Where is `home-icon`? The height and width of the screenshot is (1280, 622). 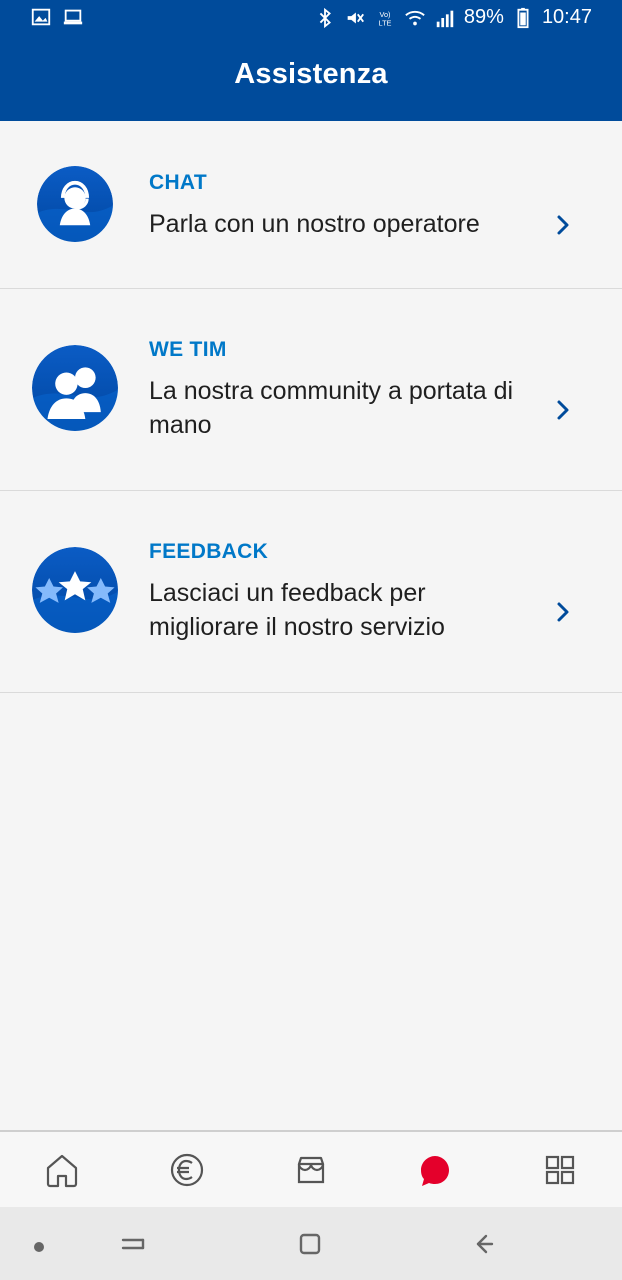 home-icon is located at coordinates (62, 1170).